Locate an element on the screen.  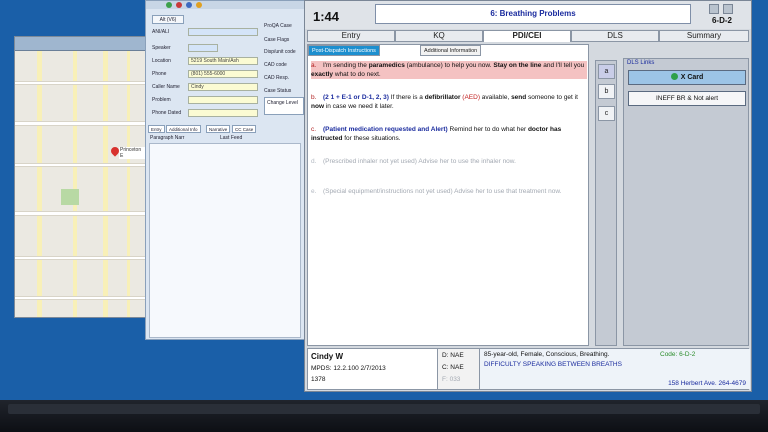
problem-field is located at coordinates (223, 100).